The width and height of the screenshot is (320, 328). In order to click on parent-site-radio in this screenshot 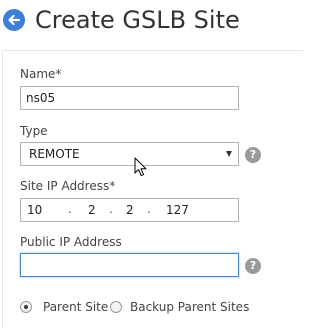, I will do `click(26, 307)`.